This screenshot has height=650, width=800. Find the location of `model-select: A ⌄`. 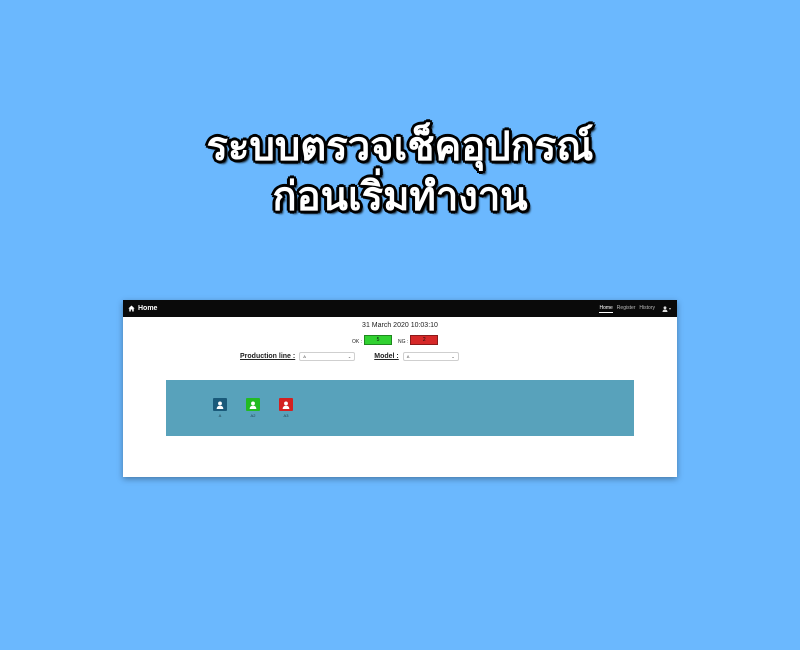

model-select: A ⌄ is located at coordinates (430, 356).